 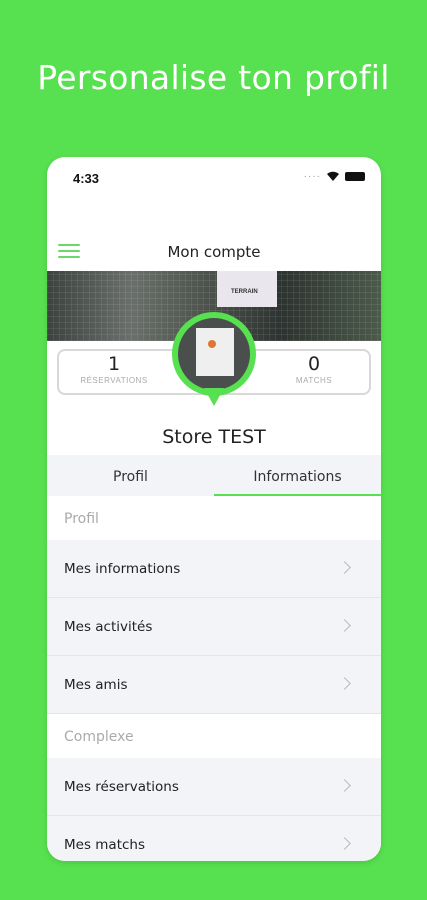 What do you see at coordinates (114, 364) in the screenshot?
I see `reservations-count: 1` at bounding box center [114, 364].